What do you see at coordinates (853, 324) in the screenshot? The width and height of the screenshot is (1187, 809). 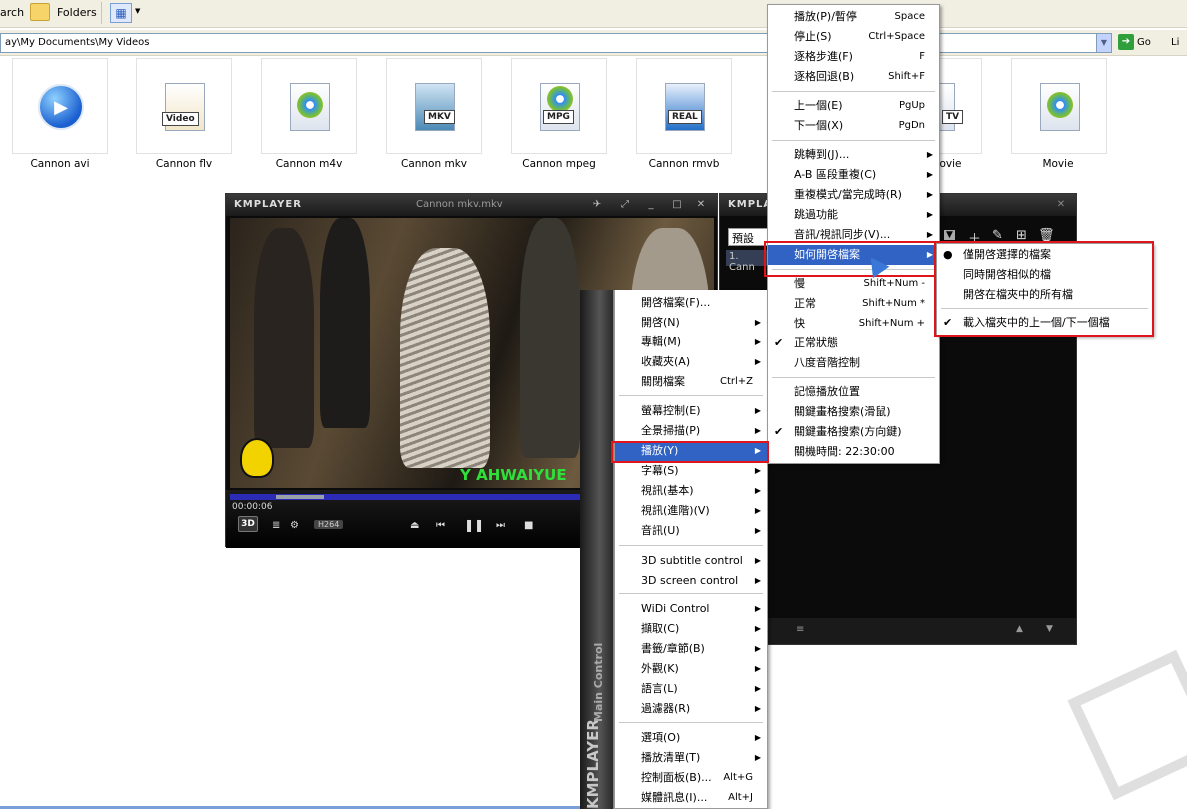 I see `play-menu-item: 快 Shift+Num +` at bounding box center [853, 324].